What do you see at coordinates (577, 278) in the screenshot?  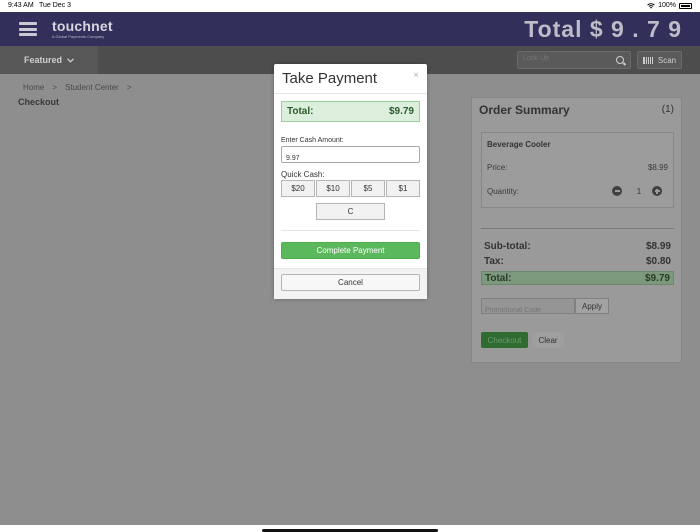 I see `total-row: Total: $9.79` at bounding box center [577, 278].